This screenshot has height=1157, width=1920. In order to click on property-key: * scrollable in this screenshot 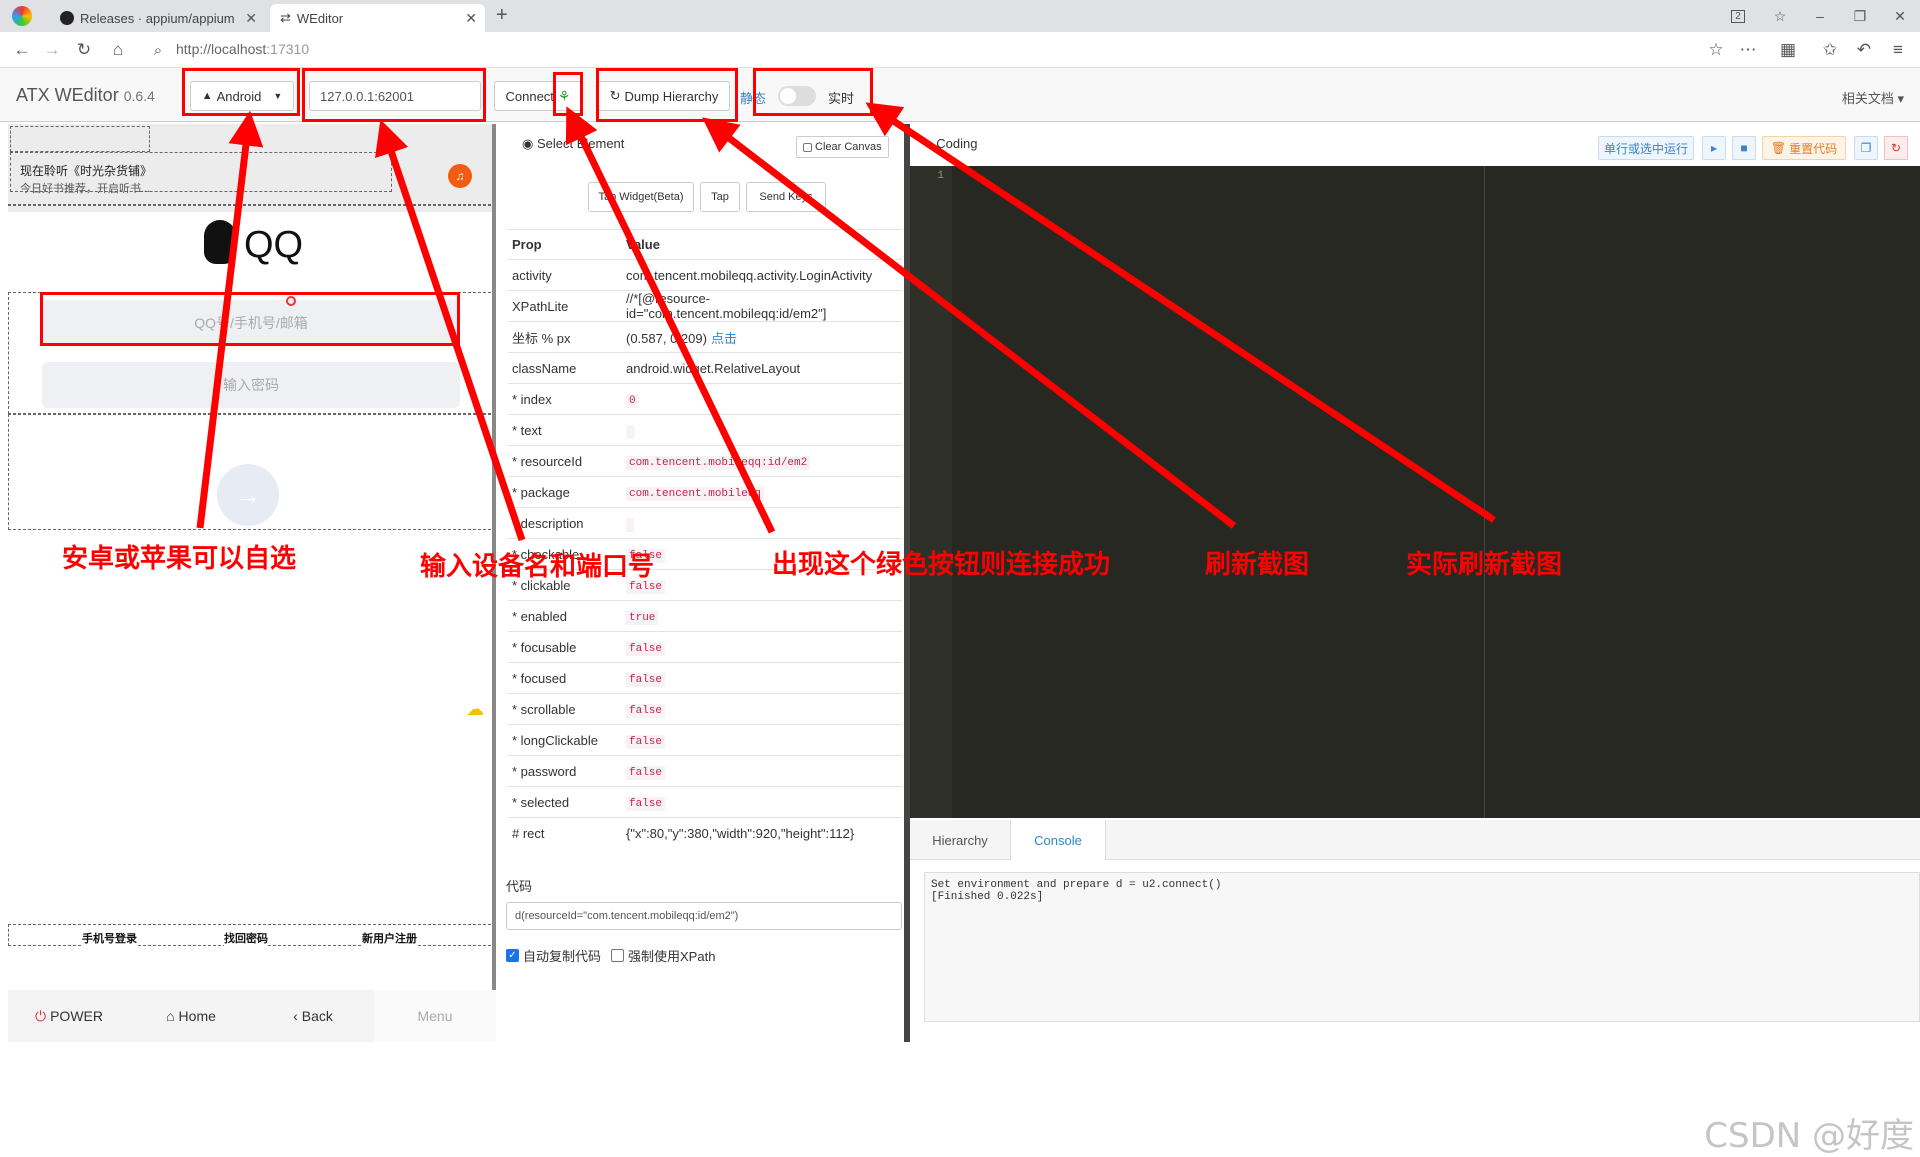, I will do `click(565, 709)`.